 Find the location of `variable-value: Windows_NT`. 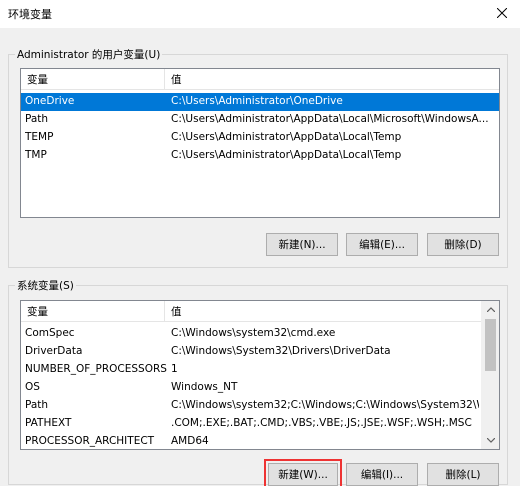

variable-value: Windows_NT is located at coordinates (204, 387).